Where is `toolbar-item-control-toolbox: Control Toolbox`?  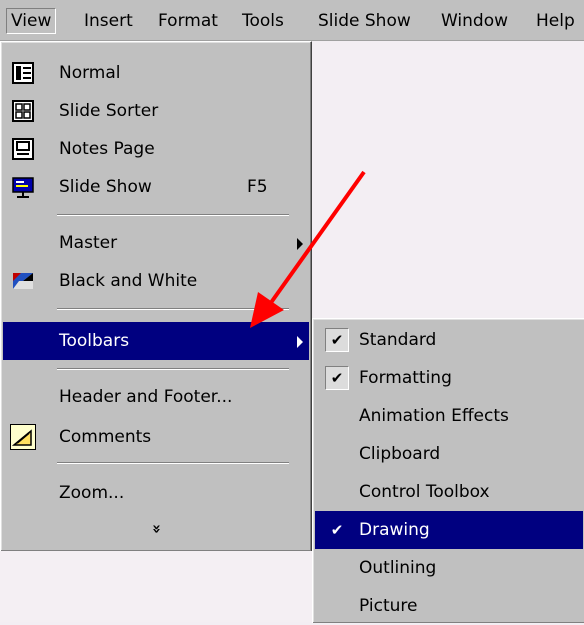 toolbar-item-control-toolbox: Control Toolbox is located at coordinates (449, 492).